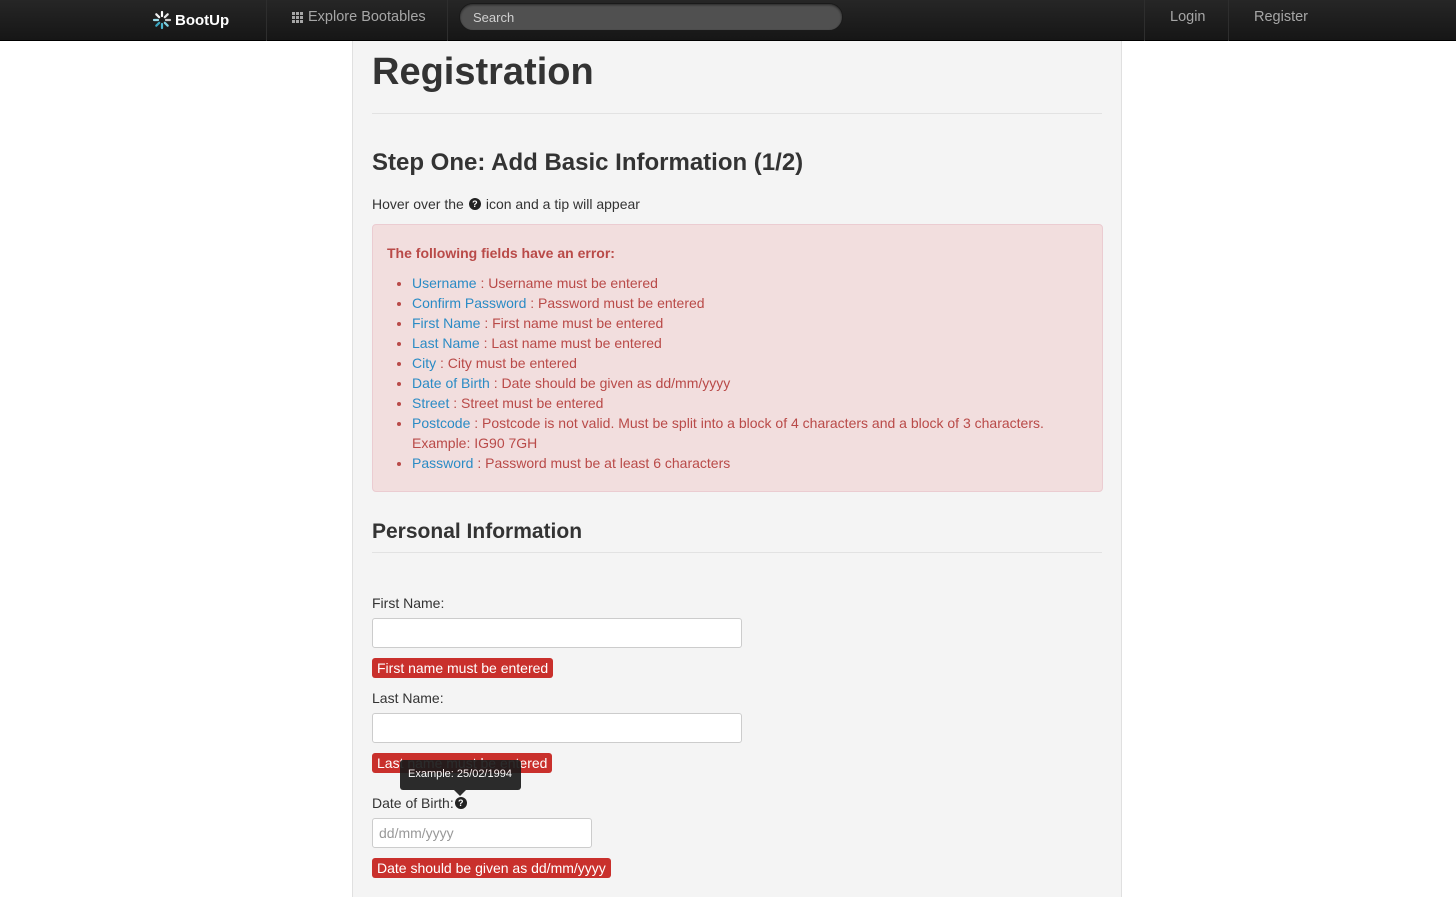 This screenshot has width=1456, height=897. Describe the element at coordinates (477, 531) in the screenshot. I see `section-title-personal: Personal Information` at that location.